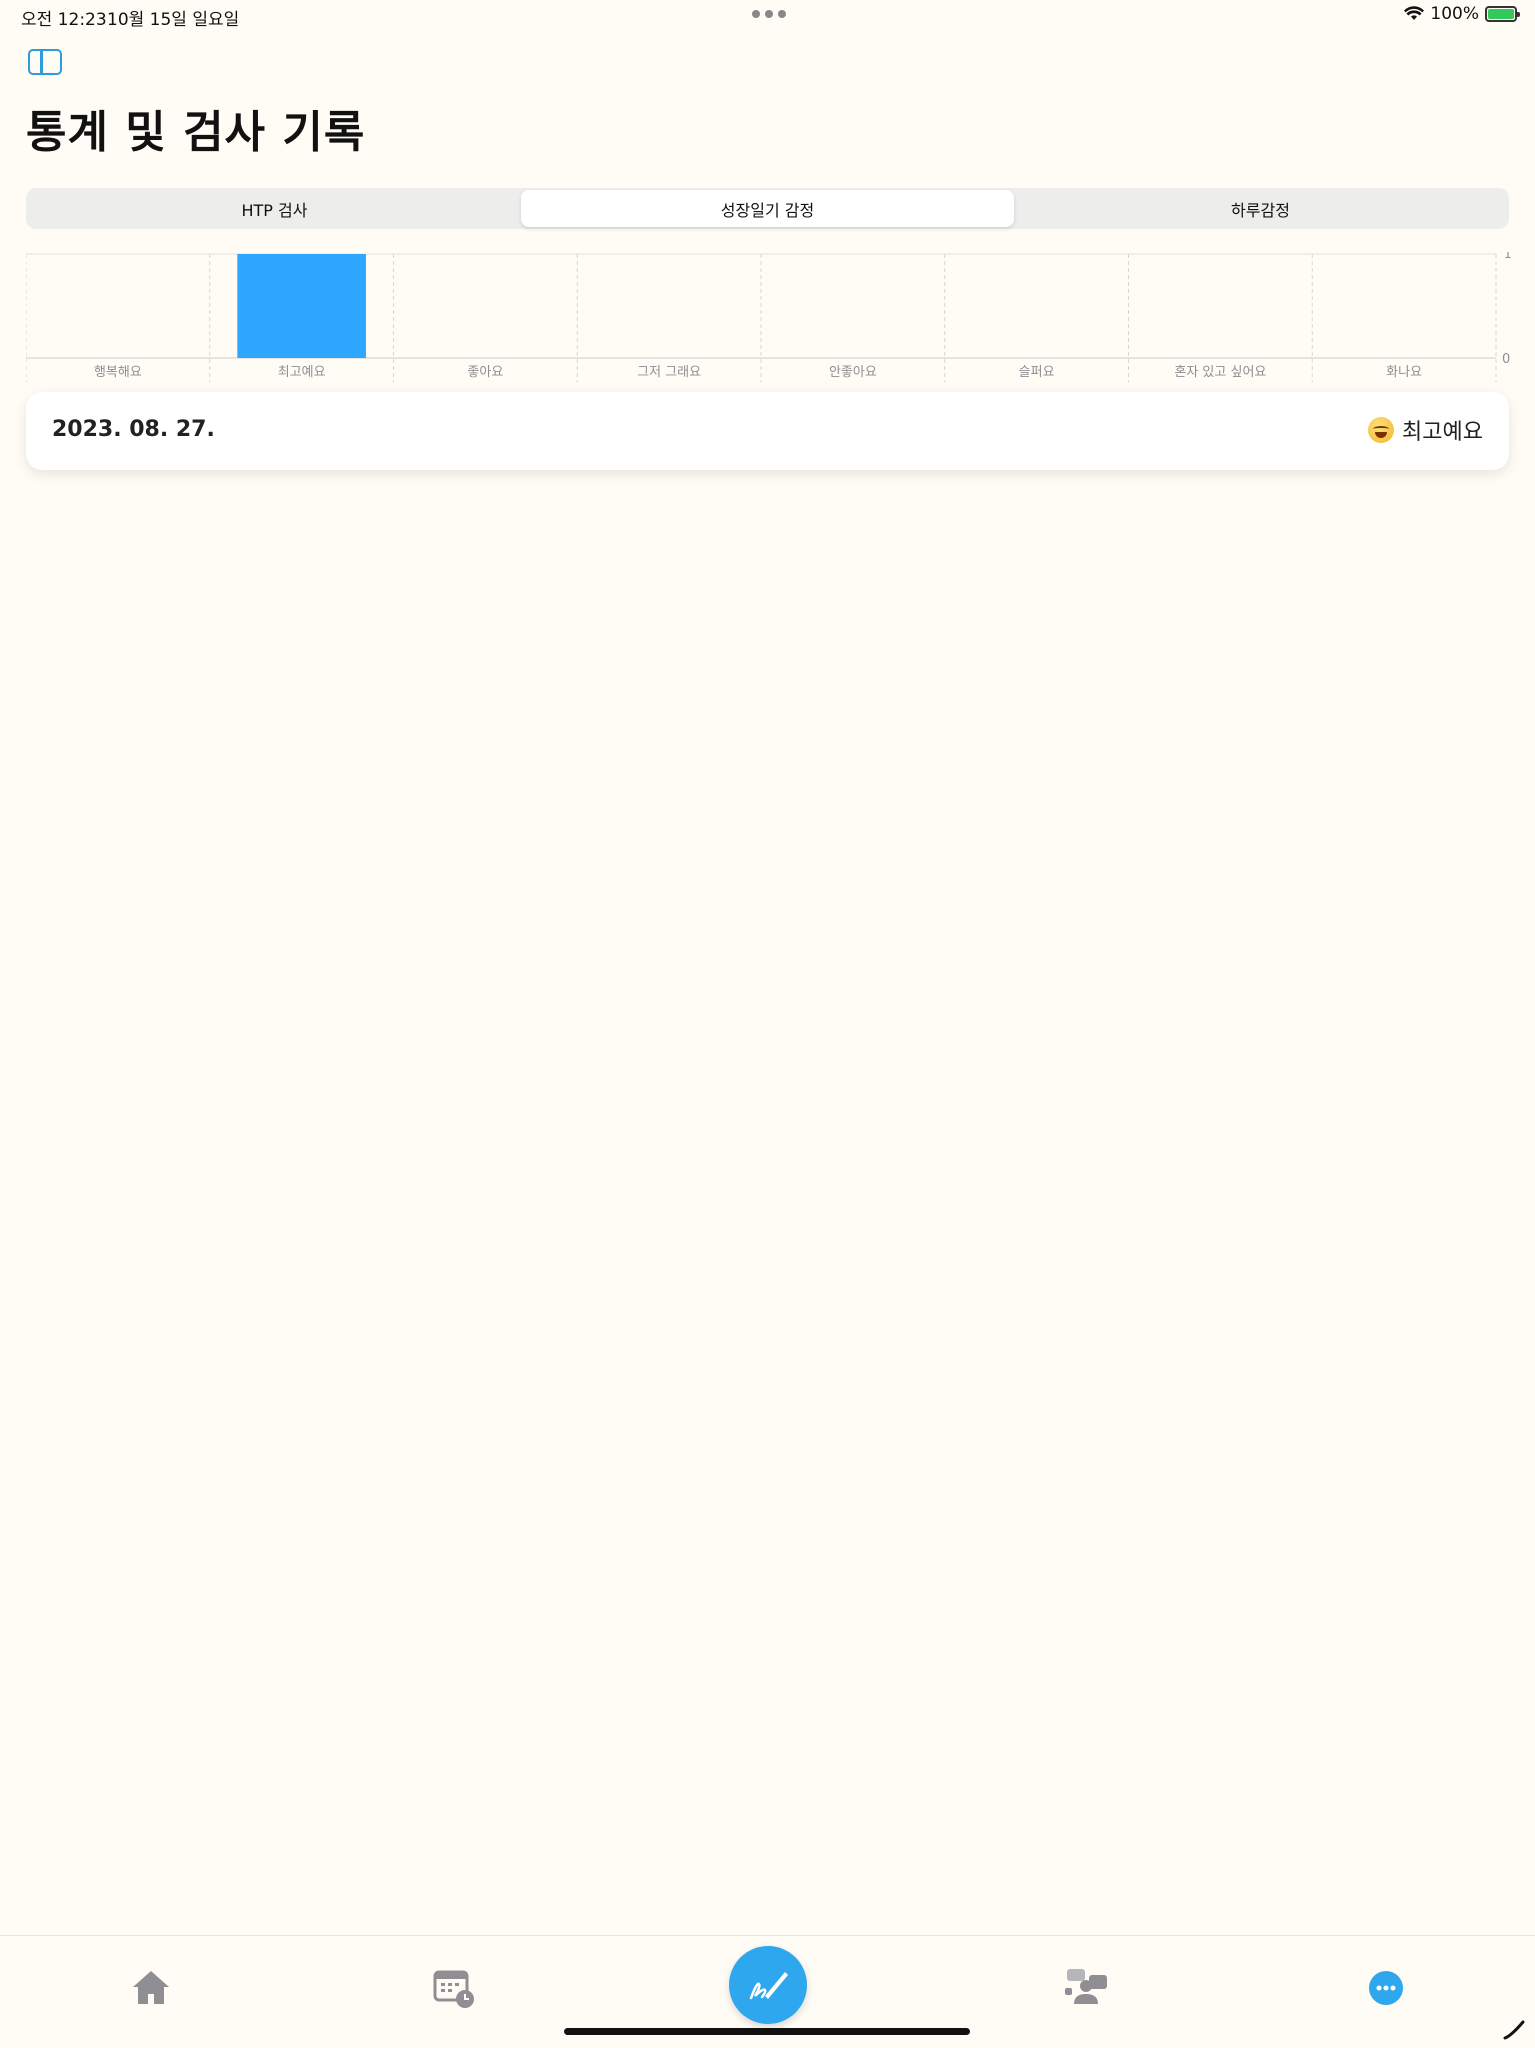 The image size is (1535, 2048). Describe the element at coordinates (1502, 14) in the screenshot. I see `battery-icon` at that location.